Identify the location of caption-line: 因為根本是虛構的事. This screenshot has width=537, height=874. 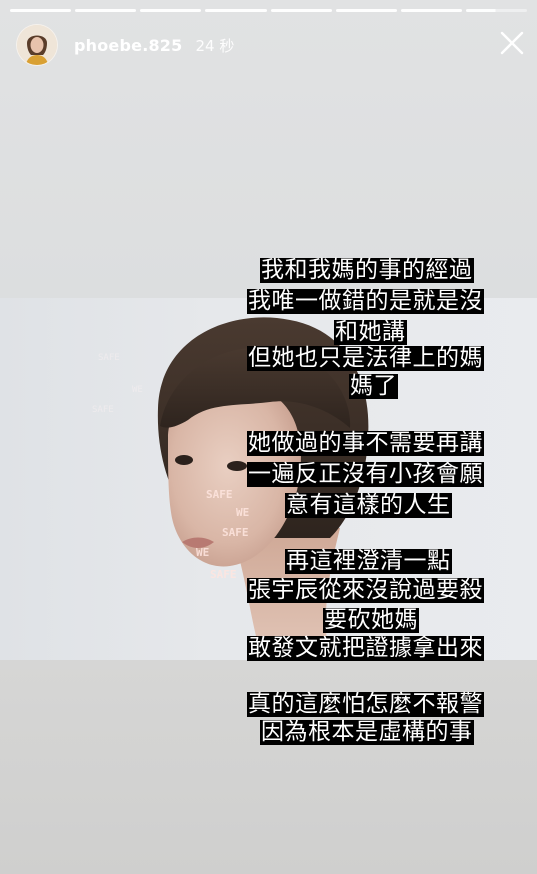
(367, 732).